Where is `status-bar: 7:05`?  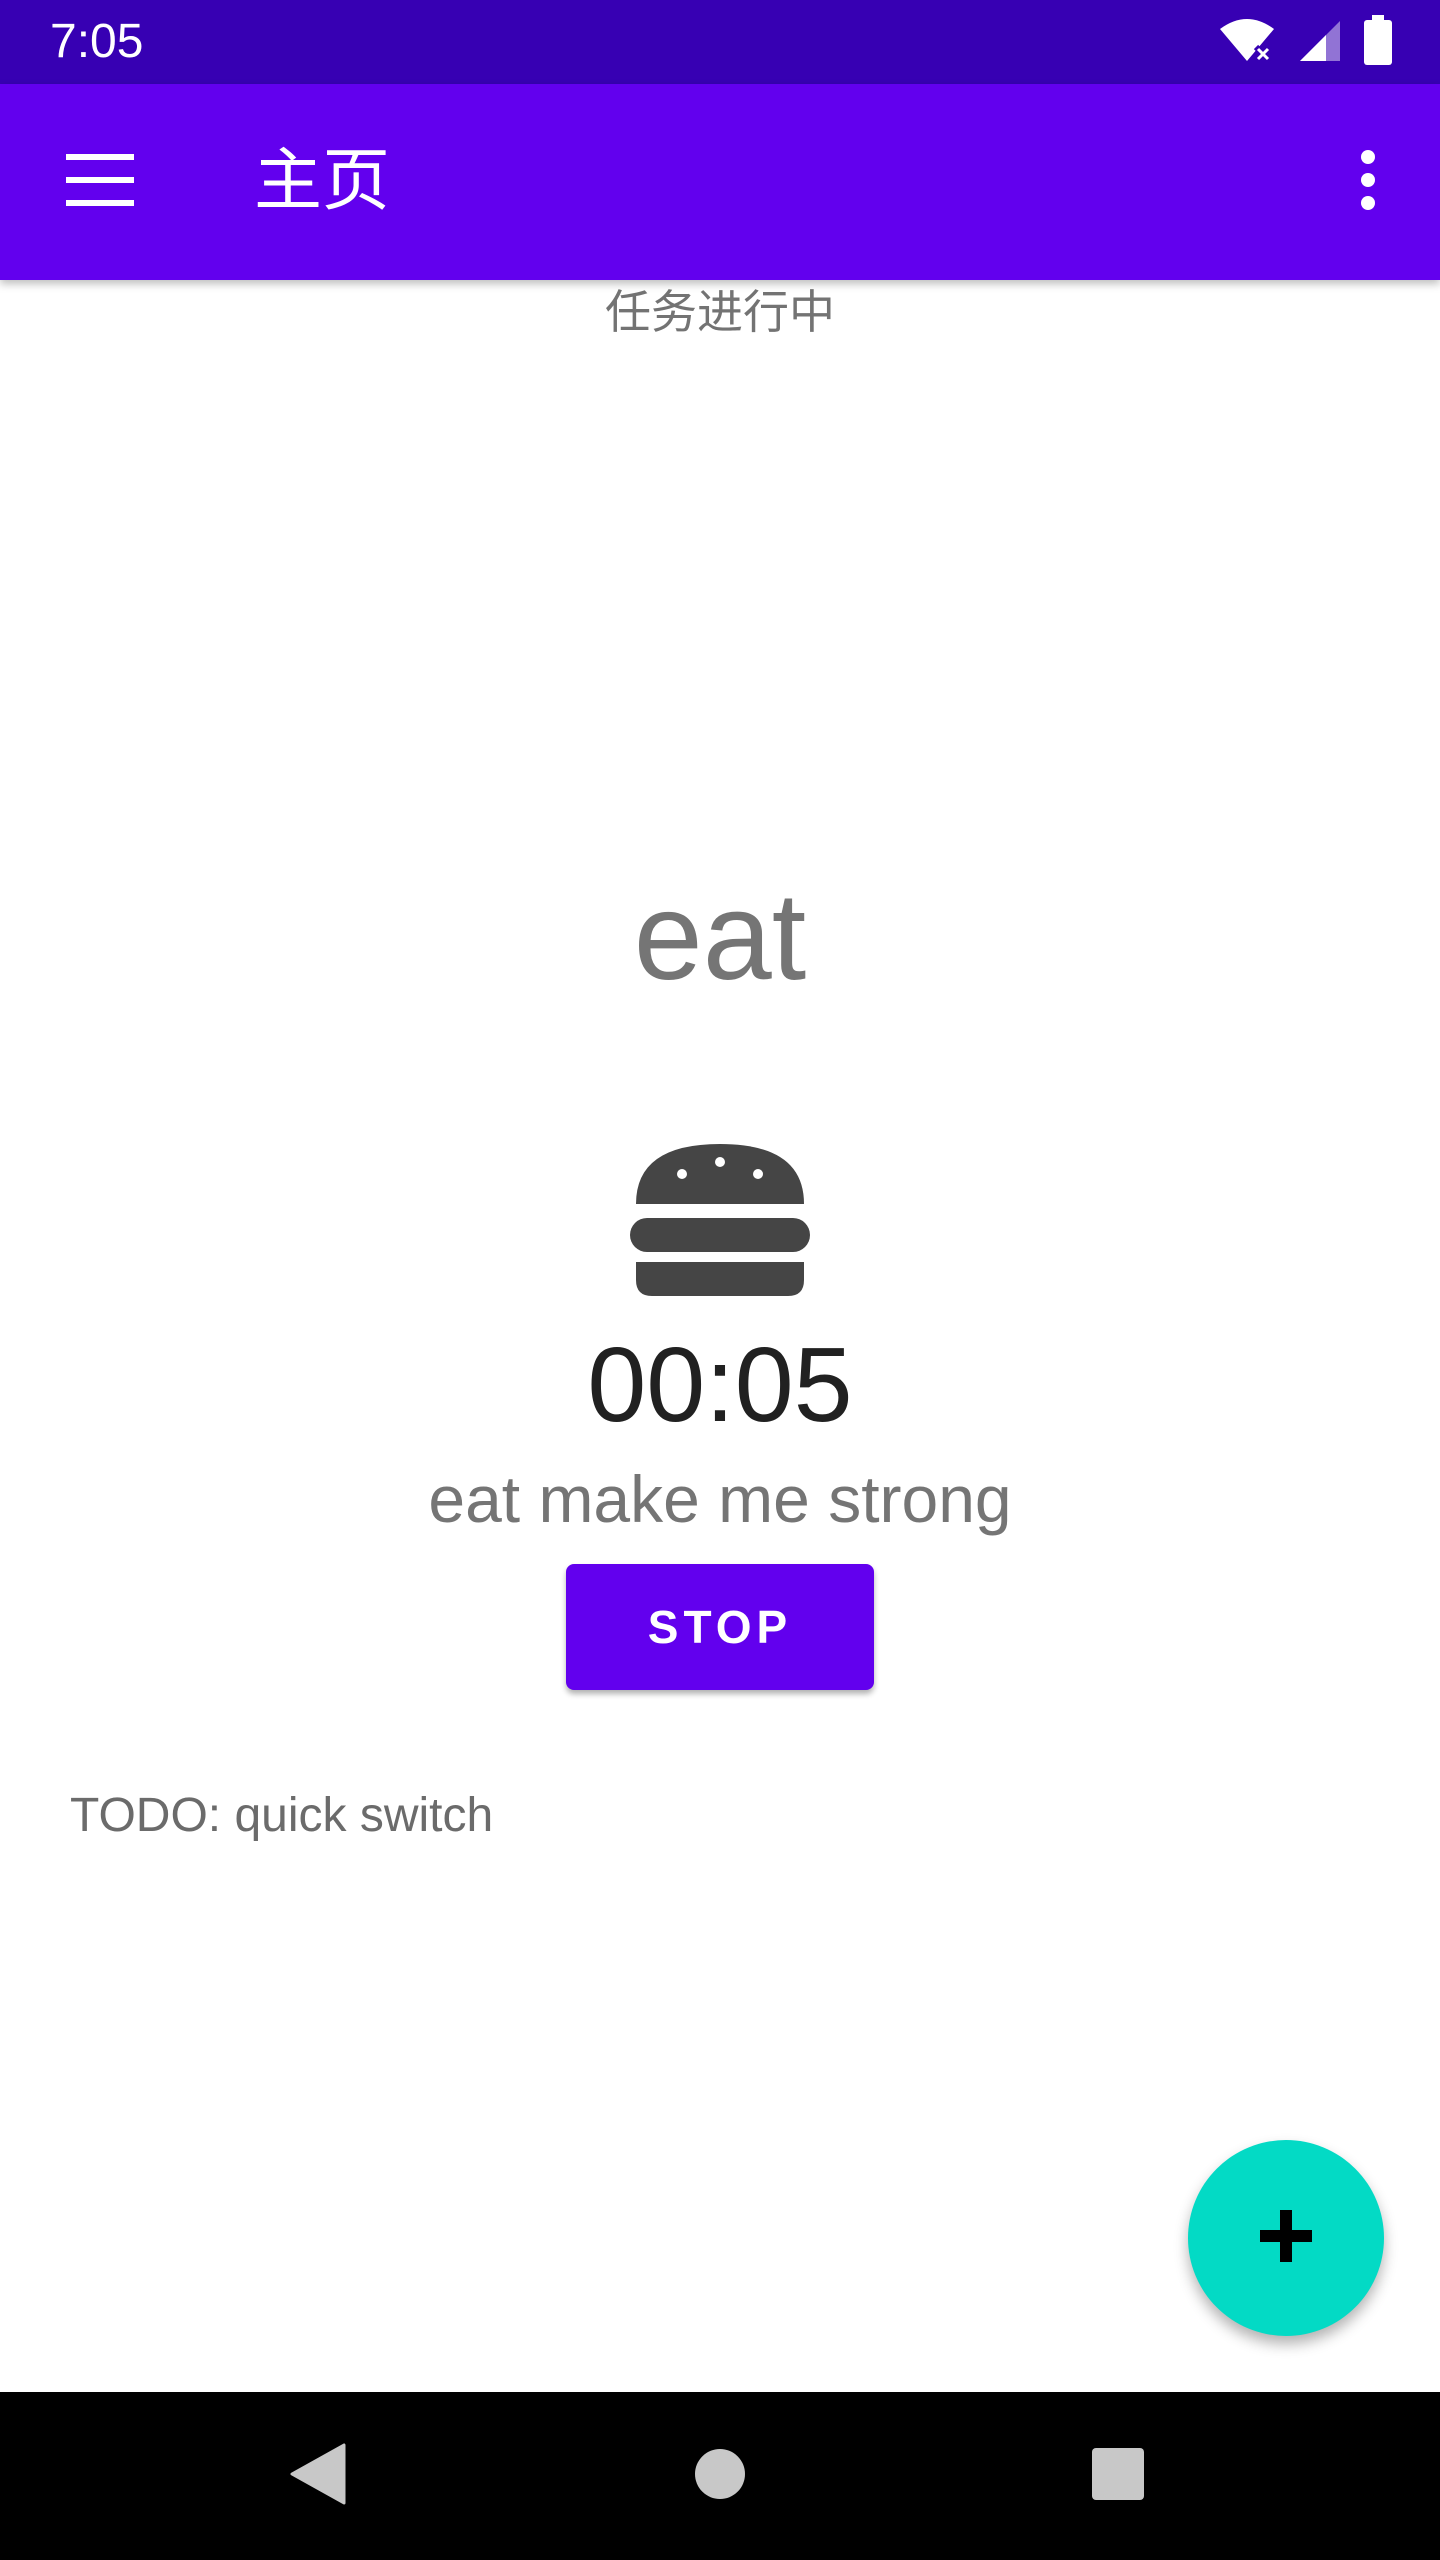 status-bar: 7:05 is located at coordinates (720, 42).